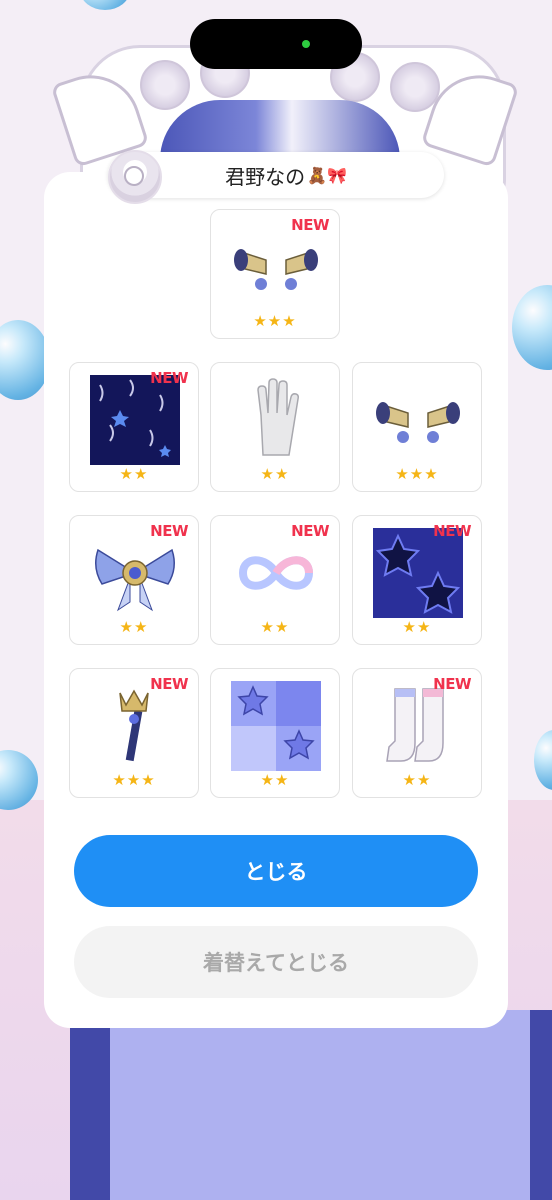  What do you see at coordinates (278, 417) in the screenshot?
I see `white-glove-icon` at bounding box center [278, 417].